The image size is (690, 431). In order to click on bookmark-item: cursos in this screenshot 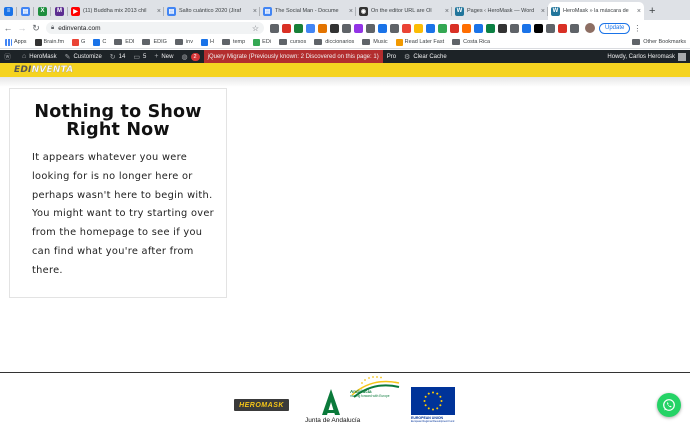, I will do `click(292, 42)`.